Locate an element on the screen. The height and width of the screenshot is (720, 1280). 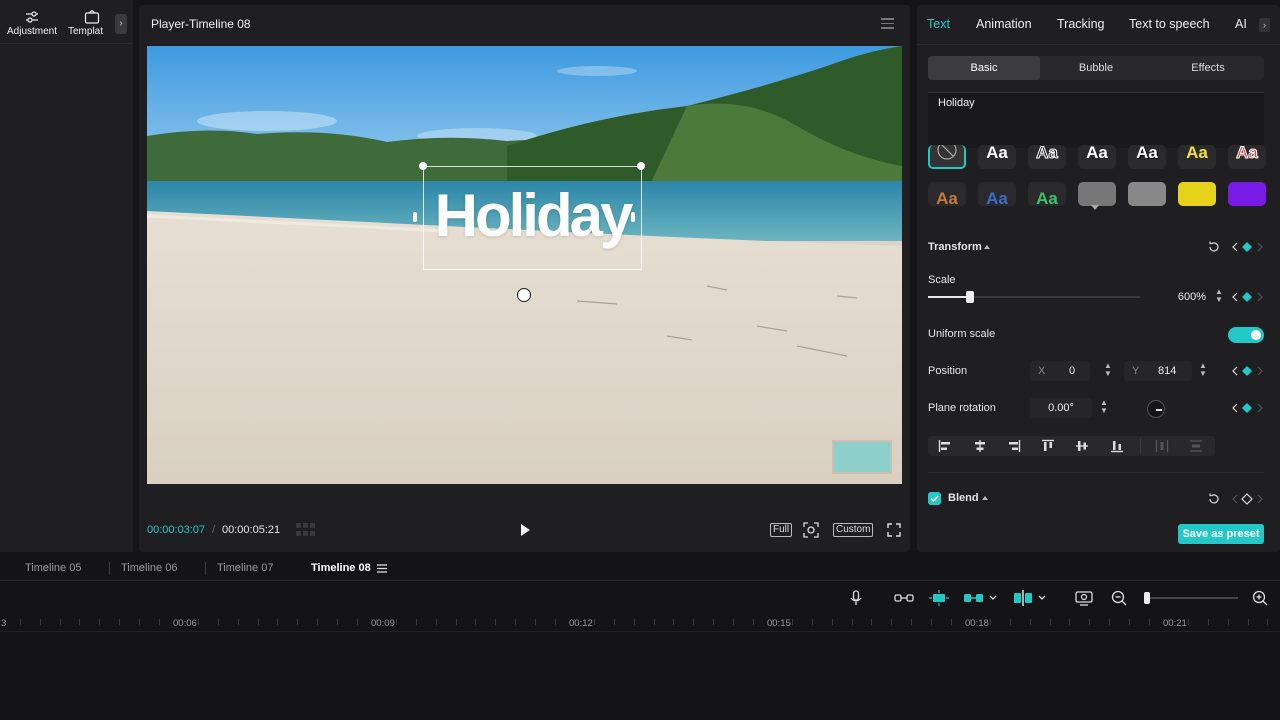
timeline-tab-05: Timeline 05 is located at coordinates (53, 568).